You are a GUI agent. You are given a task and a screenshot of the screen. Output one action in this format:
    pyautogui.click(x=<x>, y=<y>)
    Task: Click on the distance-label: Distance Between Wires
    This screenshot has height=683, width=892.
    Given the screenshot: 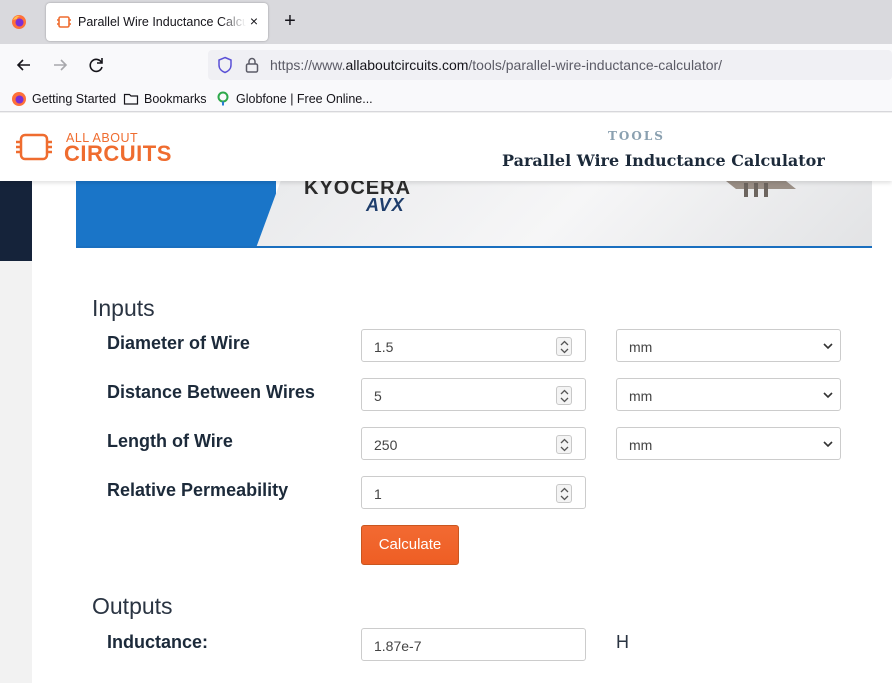 What is the action you would take?
    pyautogui.click(x=211, y=392)
    